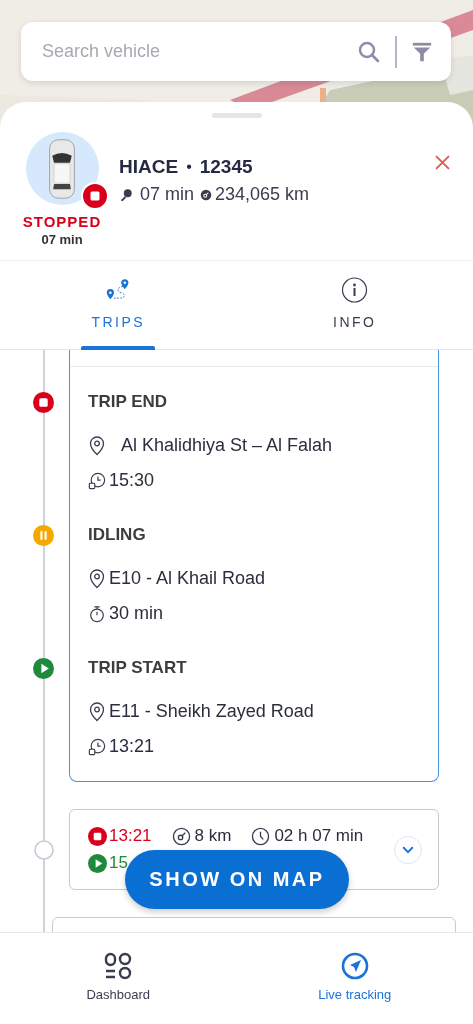 The image size is (473, 1024). I want to click on event-location: Al Khalidhiya St – Al Falah, so click(227, 445).